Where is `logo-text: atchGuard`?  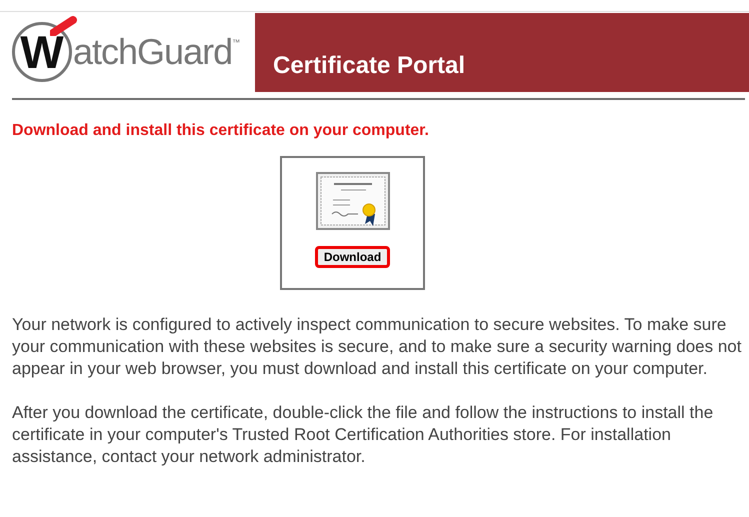
logo-text: atchGuard is located at coordinates (152, 52).